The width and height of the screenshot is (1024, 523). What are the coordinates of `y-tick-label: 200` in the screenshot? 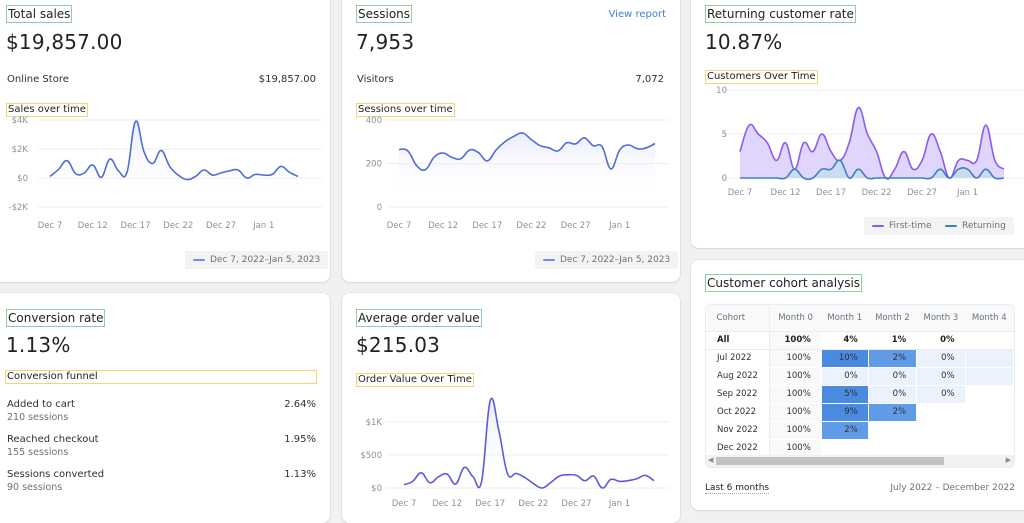 It's located at (374, 165).